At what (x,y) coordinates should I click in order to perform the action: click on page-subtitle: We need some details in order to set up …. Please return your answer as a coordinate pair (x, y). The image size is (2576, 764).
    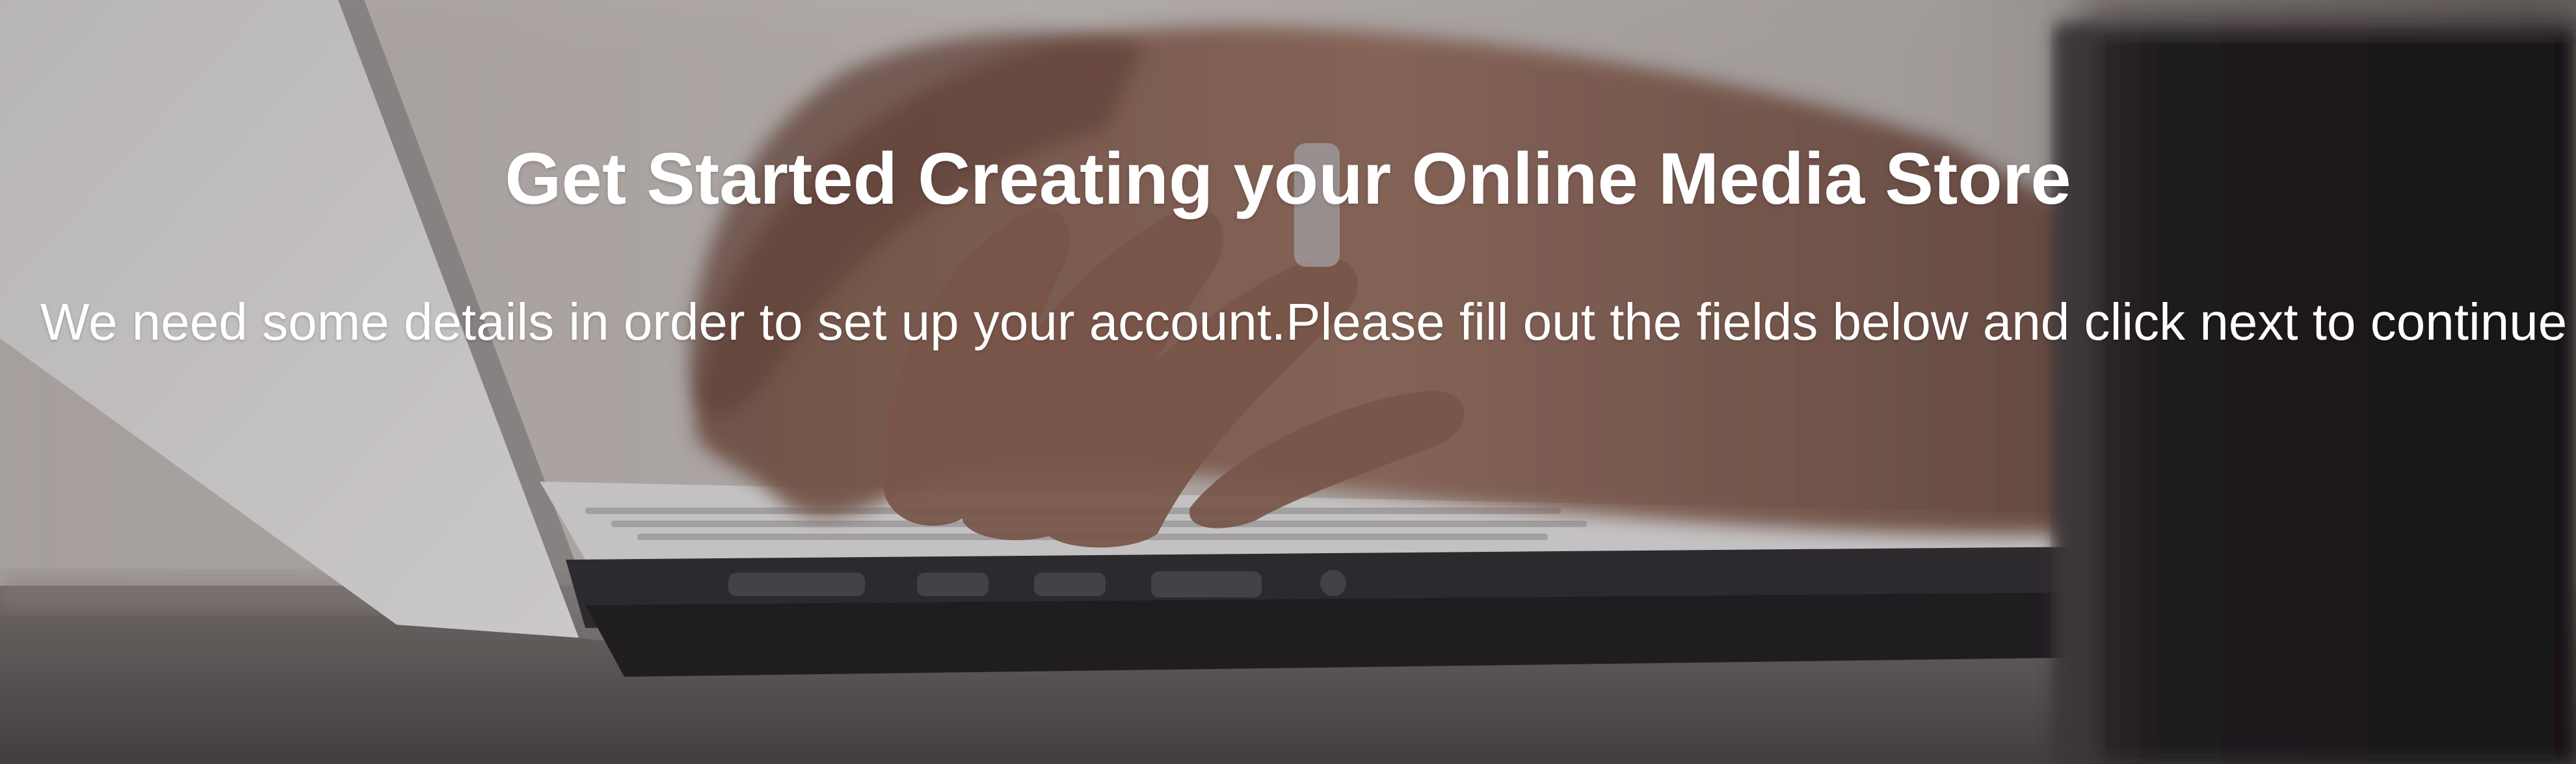
    Looking at the image, I should click on (1304, 322).